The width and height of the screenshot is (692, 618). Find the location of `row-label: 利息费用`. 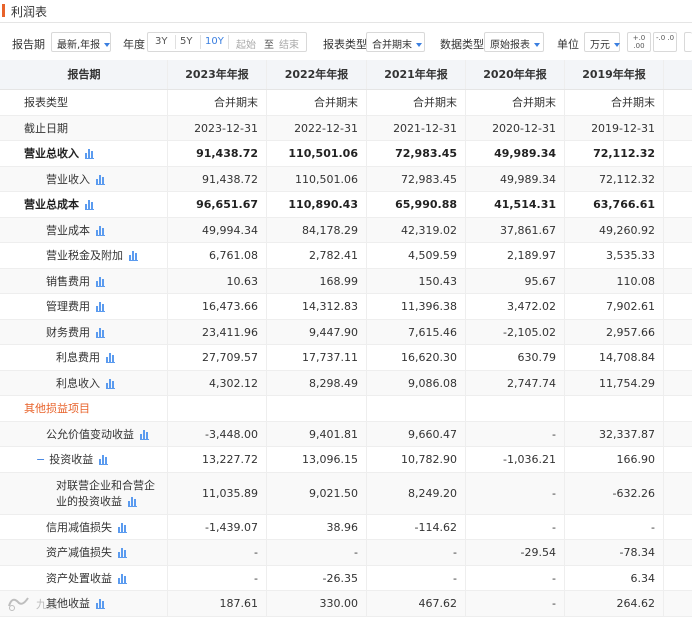

row-label: 利息费用 is located at coordinates (85, 358).